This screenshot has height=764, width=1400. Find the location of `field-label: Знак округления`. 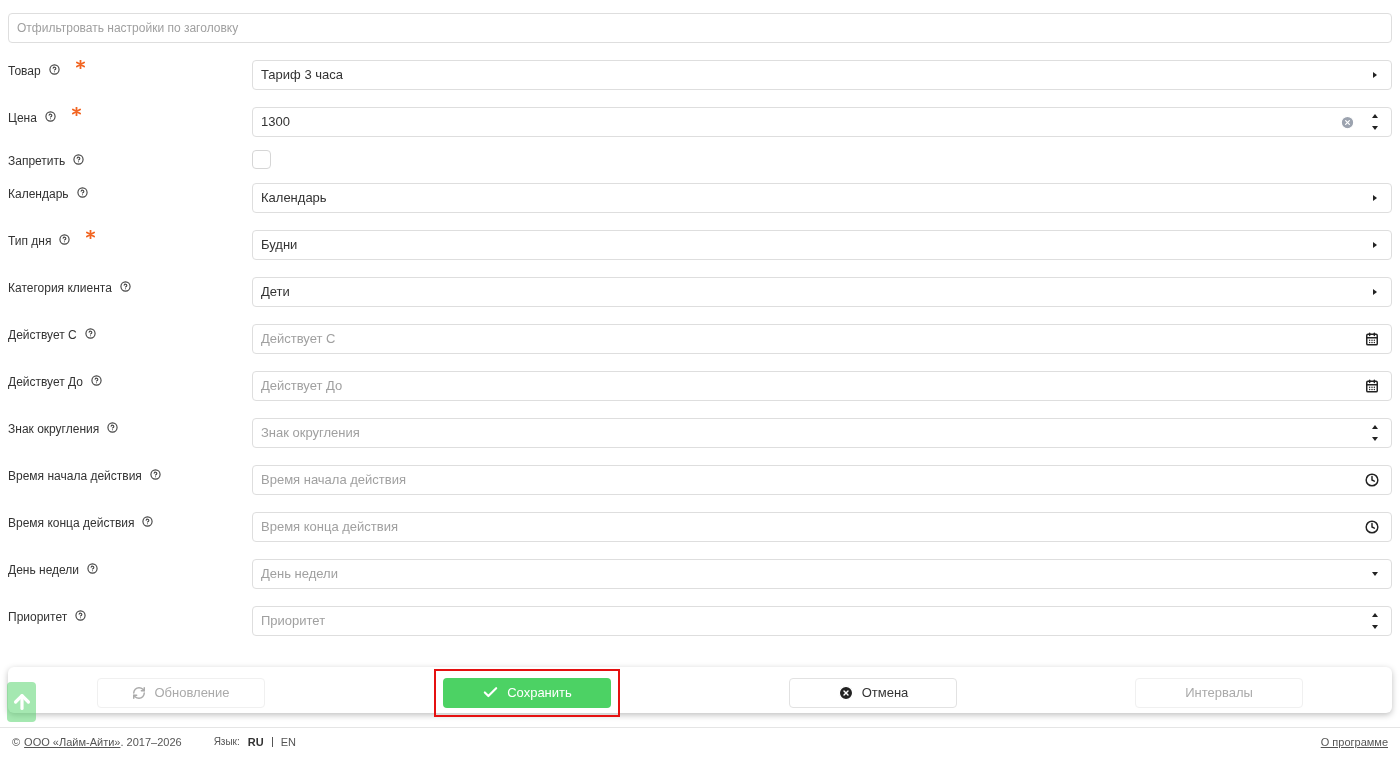

field-label: Знак округления is located at coordinates (54, 429).